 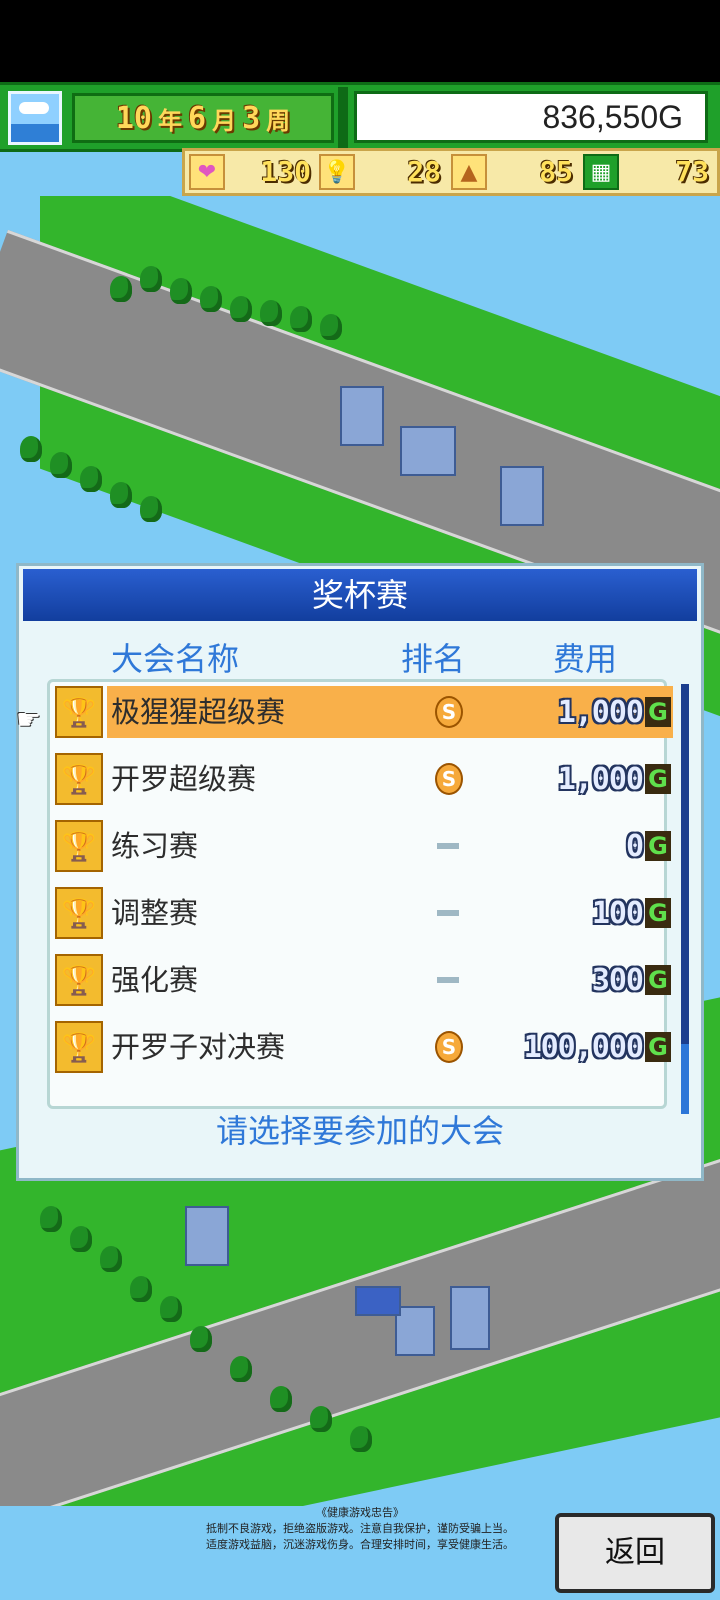 What do you see at coordinates (635, 1553) in the screenshot?
I see `back-button: 返回` at bounding box center [635, 1553].